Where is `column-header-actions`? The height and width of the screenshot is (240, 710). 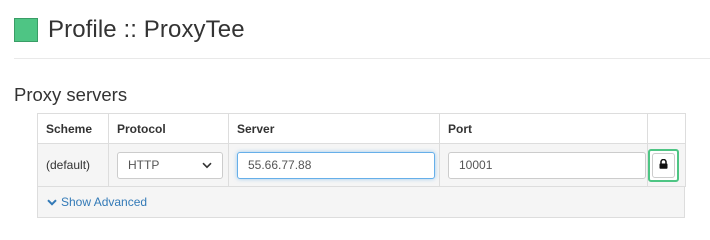
column-header-actions is located at coordinates (666, 128).